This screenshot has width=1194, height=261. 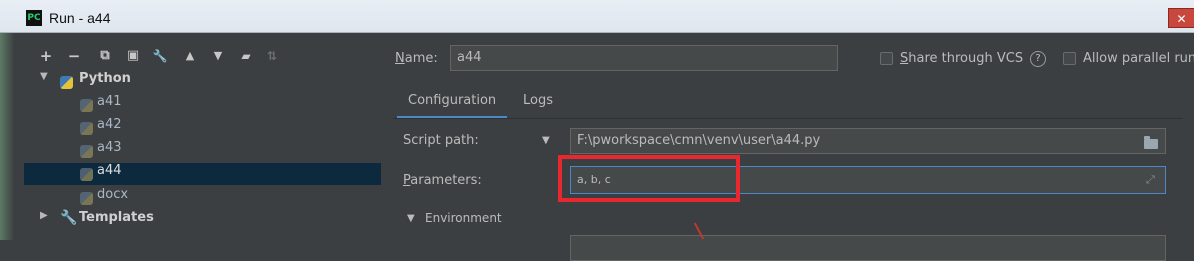 What do you see at coordinates (44, 215) in the screenshot?
I see `collapse-arrow-icon: ▶` at bounding box center [44, 215].